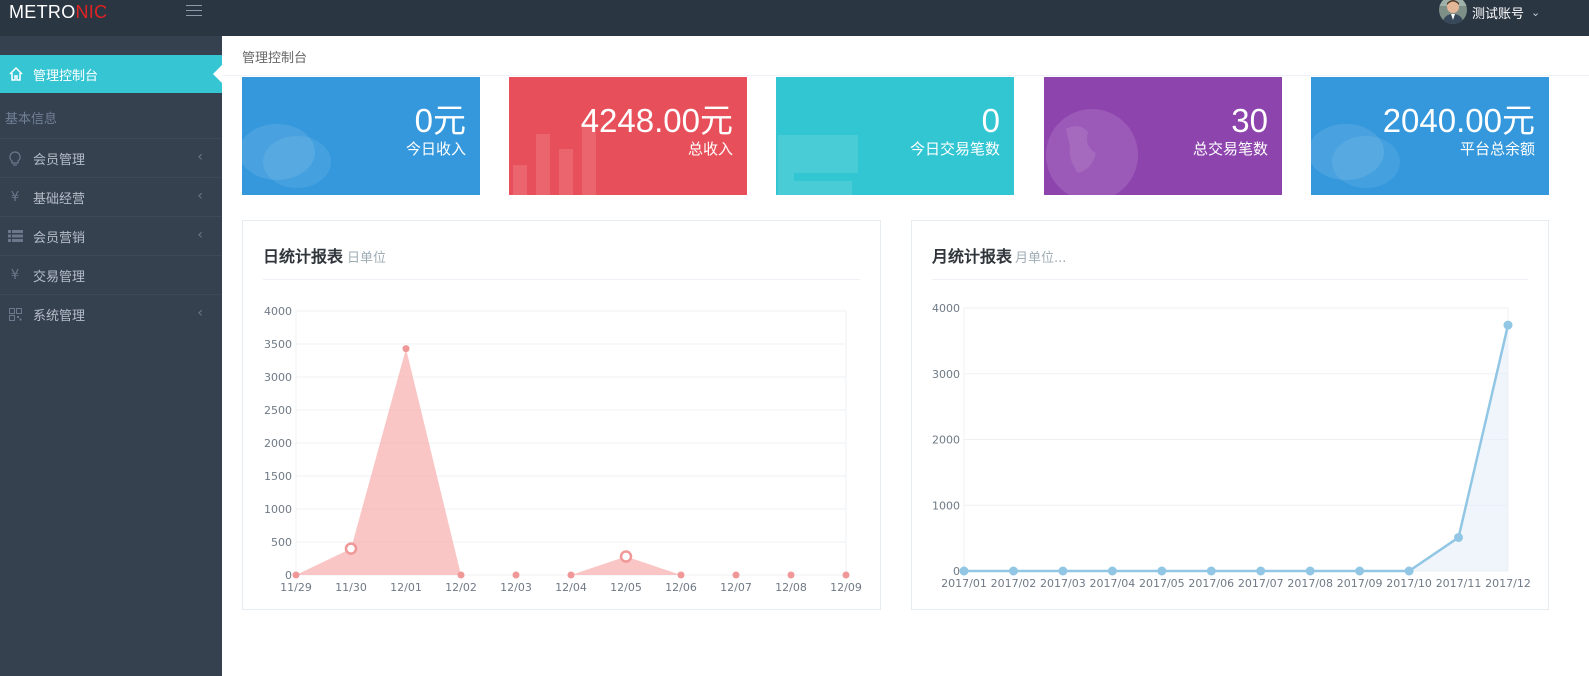 This screenshot has width=1589, height=676. What do you see at coordinates (194, 11) in the screenshot?
I see `menu-toggle-icon` at bounding box center [194, 11].